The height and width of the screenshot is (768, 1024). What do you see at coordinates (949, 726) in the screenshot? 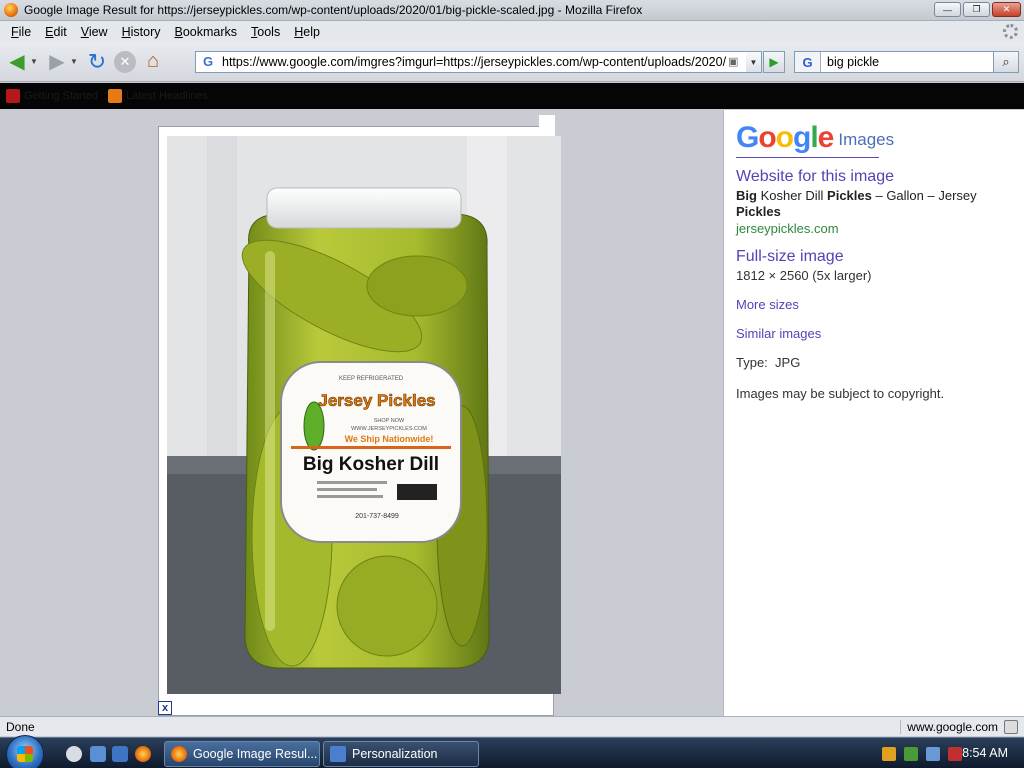
I see `status-domain: www.google.com` at bounding box center [949, 726].